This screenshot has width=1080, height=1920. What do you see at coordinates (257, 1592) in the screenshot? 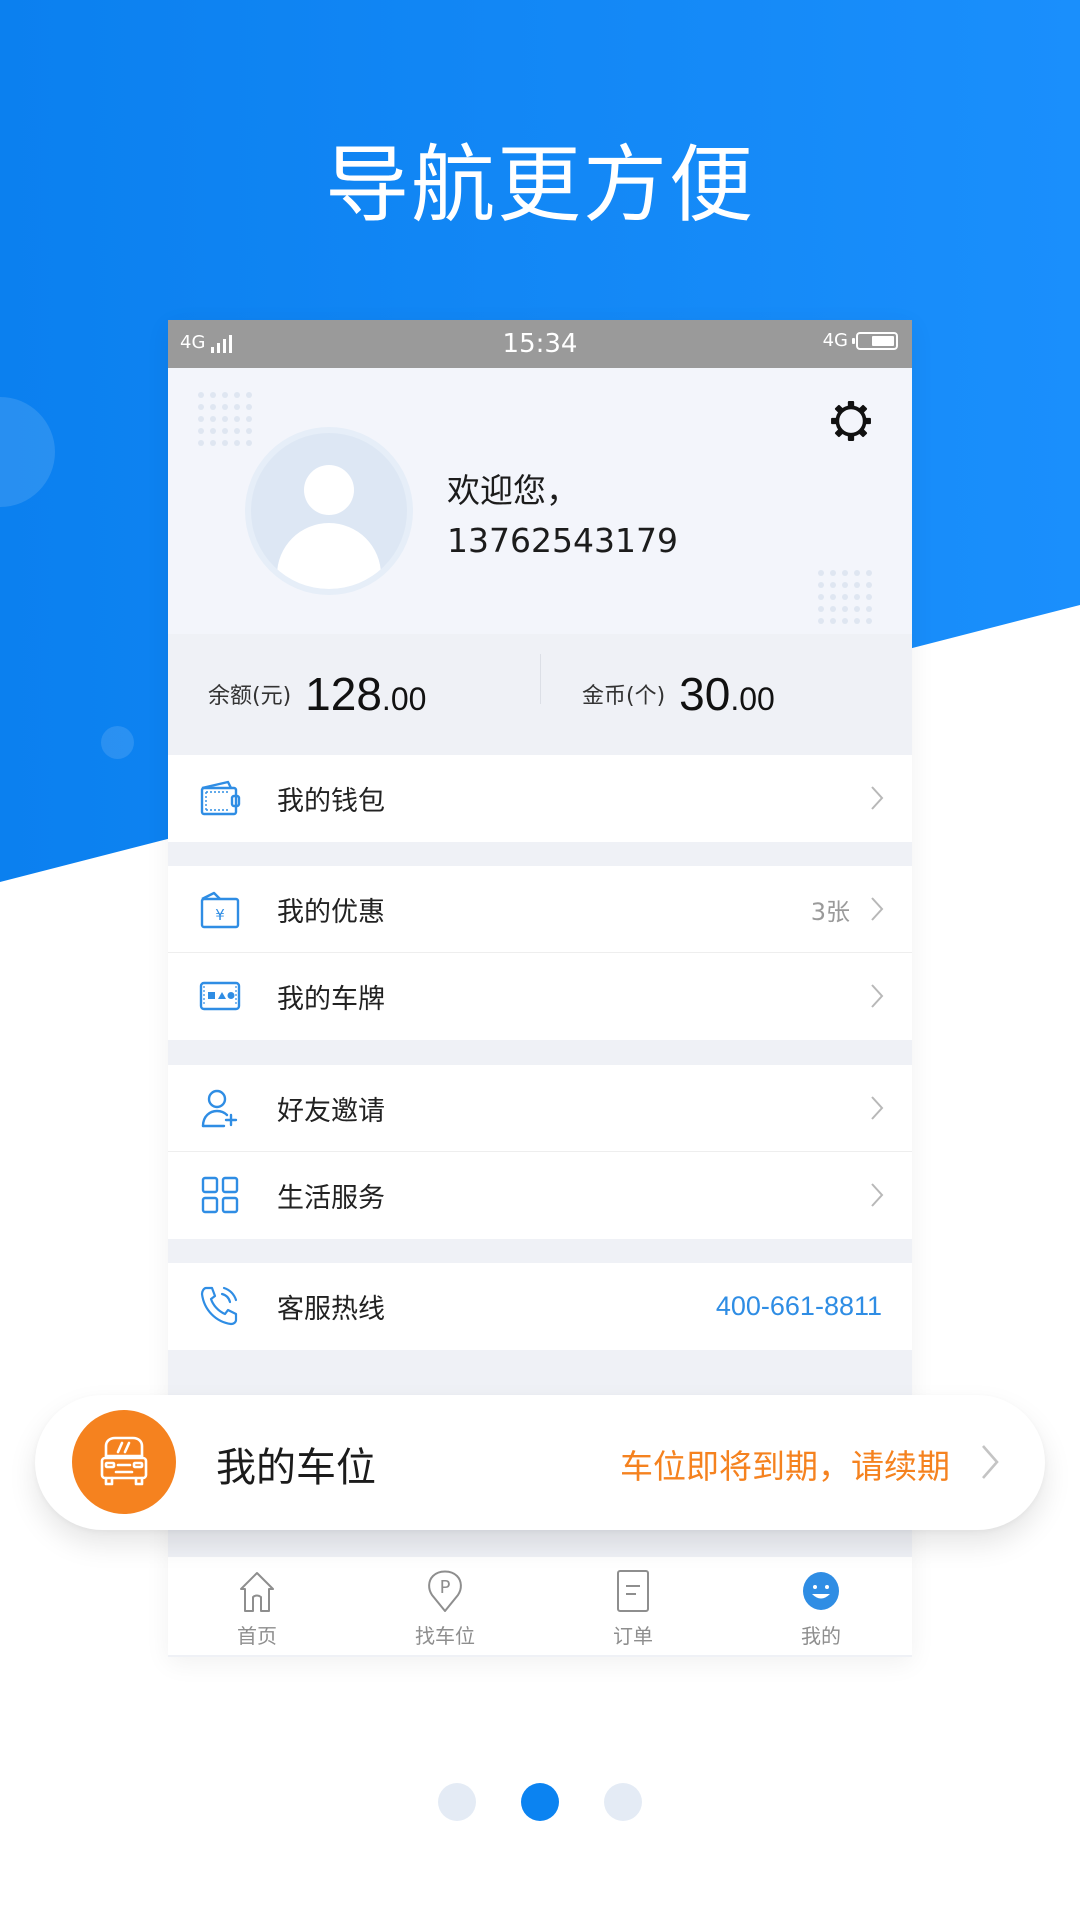
I see `home-icon` at bounding box center [257, 1592].